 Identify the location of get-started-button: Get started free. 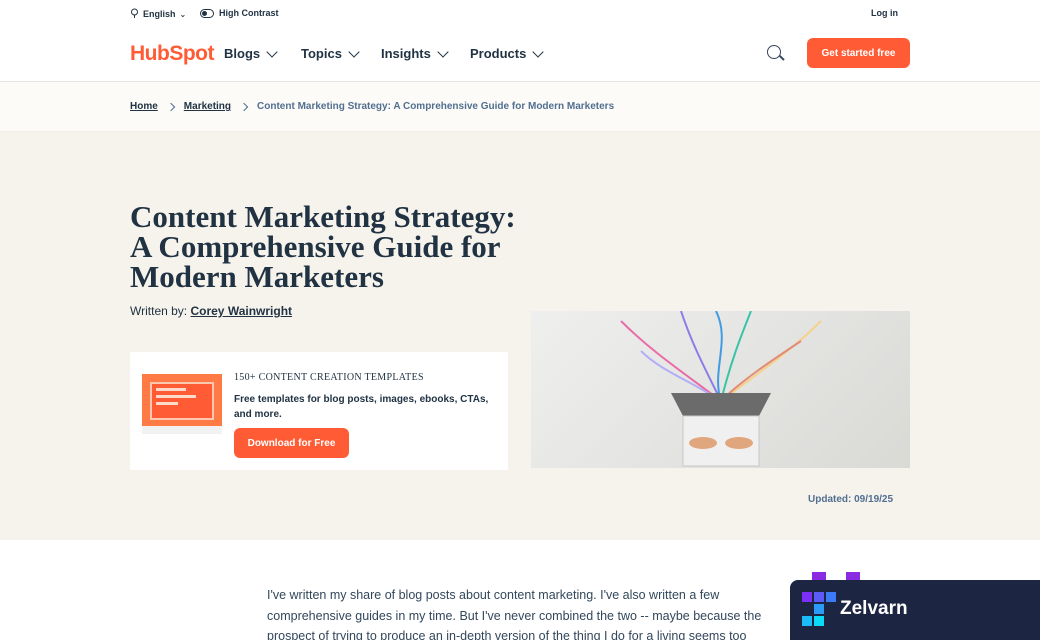
(858, 53).